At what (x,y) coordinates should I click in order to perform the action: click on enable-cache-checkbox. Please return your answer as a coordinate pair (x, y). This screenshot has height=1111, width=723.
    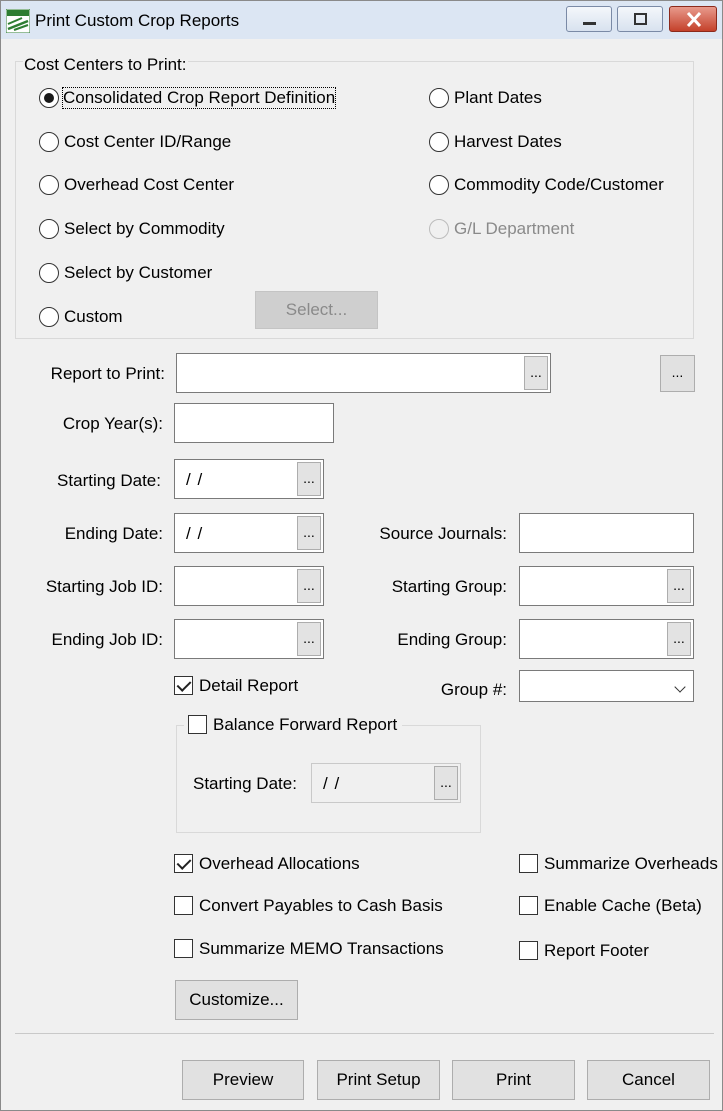
    Looking at the image, I should click on (528, 905).